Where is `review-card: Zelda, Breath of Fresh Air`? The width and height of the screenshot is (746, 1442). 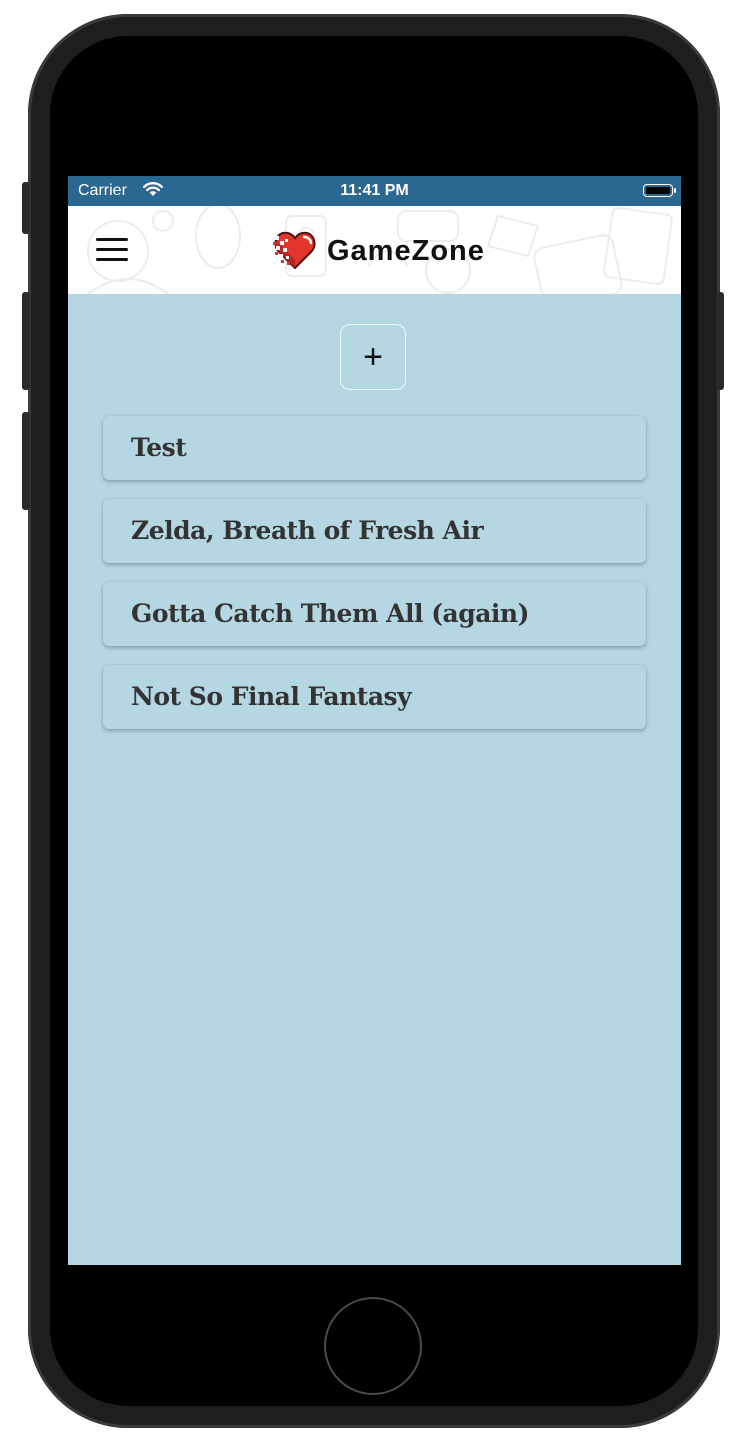
review-card: Zelda, Breath of Fresh Air is located at coordinates (374, 531).